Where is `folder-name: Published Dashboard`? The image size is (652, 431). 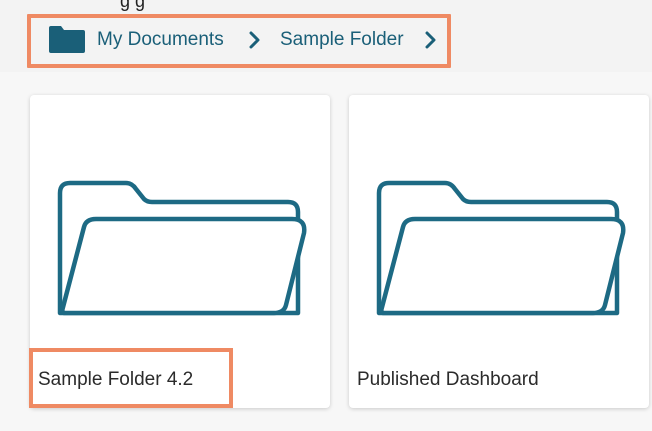
folder-name: Published Dashboard is located at coordinates (448, 379).